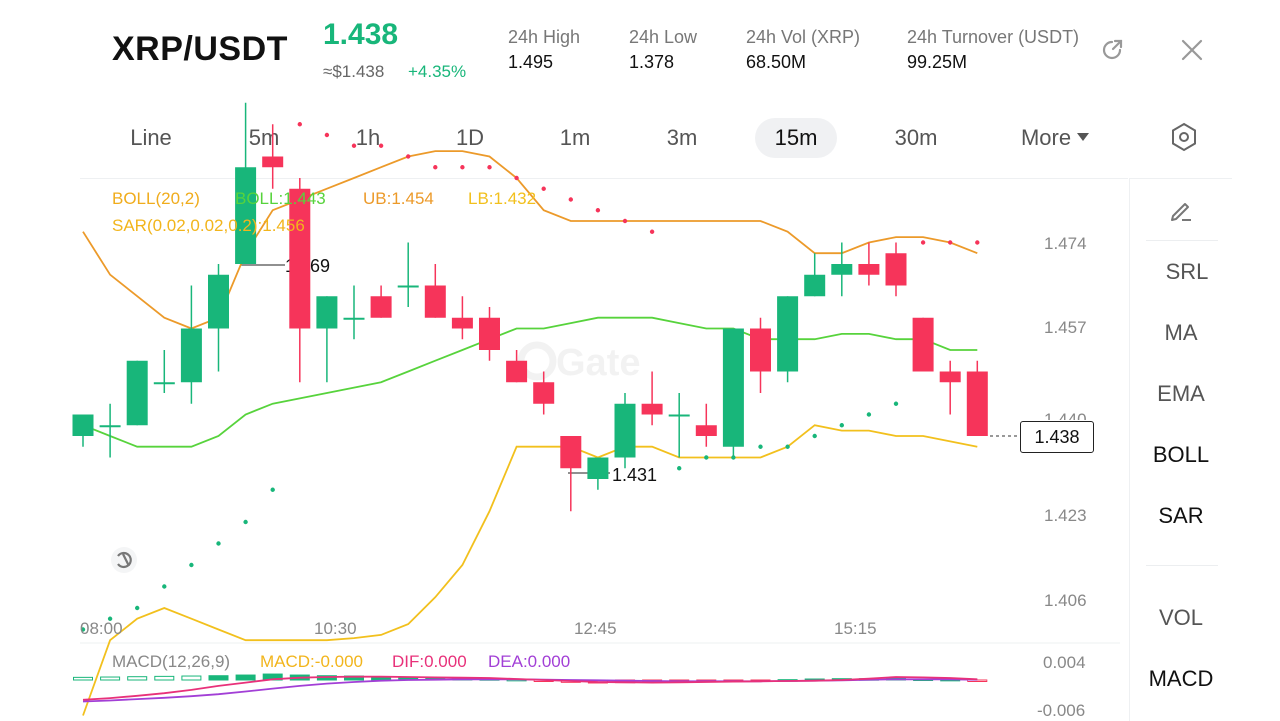  What do you see at coordinates (502, 198) in the screenshot?
I see `boll-lb-value: LB:1.432` at bounding box center [502, 198].